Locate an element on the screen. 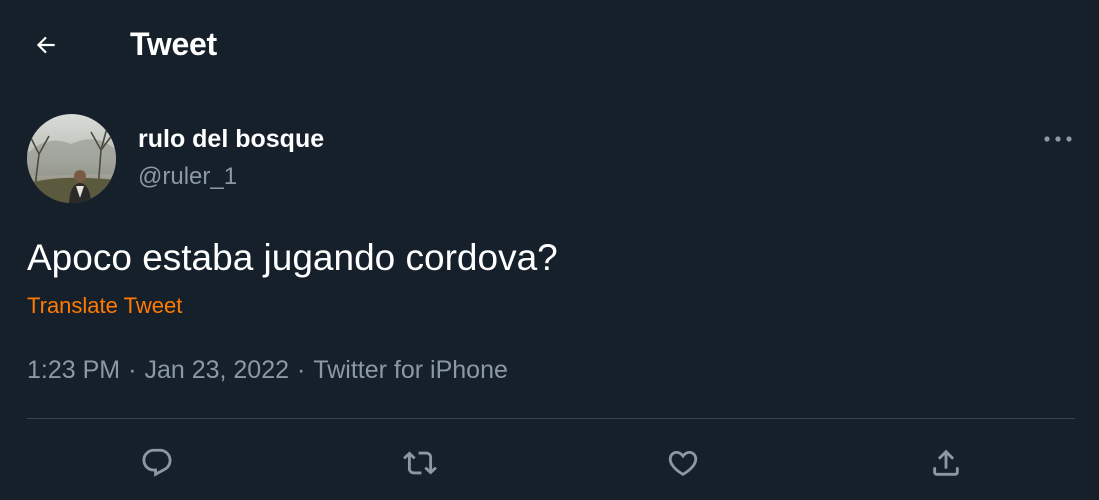  more-options-button is located at coordinates (1058, 139).